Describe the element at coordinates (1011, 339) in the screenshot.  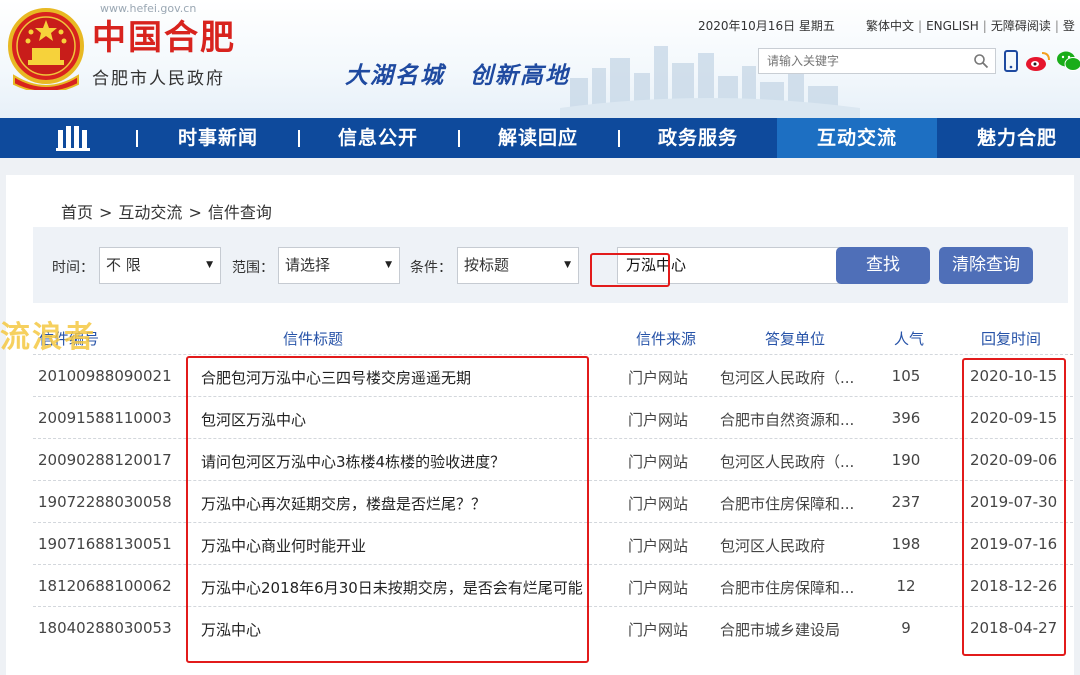
I see `col-header-reply-time: 回复时间` at that location.